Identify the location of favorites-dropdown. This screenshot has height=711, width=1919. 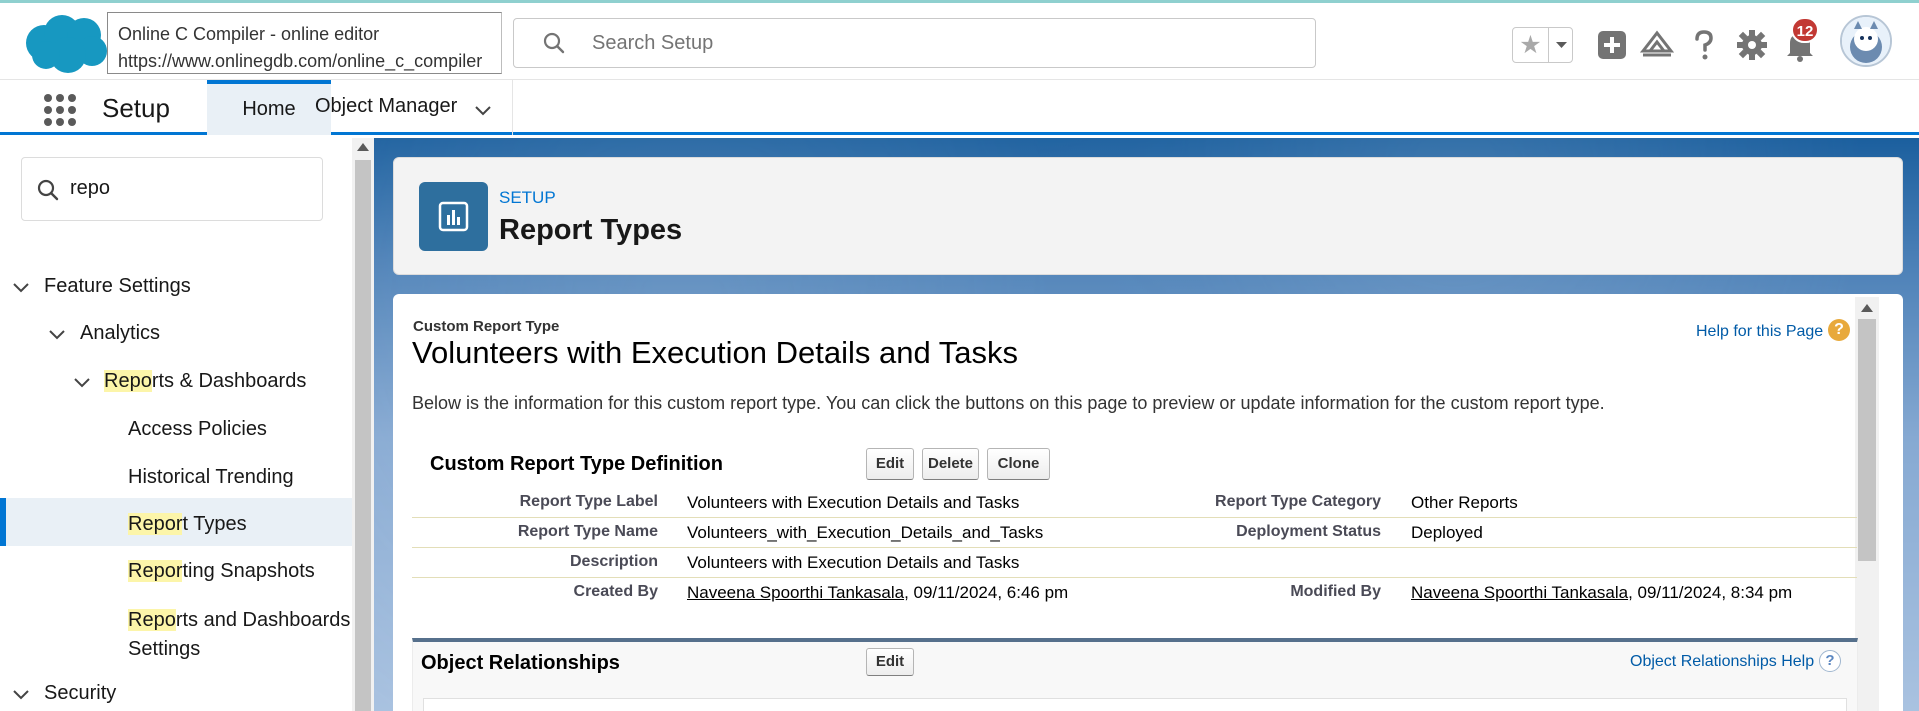
(1561, 45).